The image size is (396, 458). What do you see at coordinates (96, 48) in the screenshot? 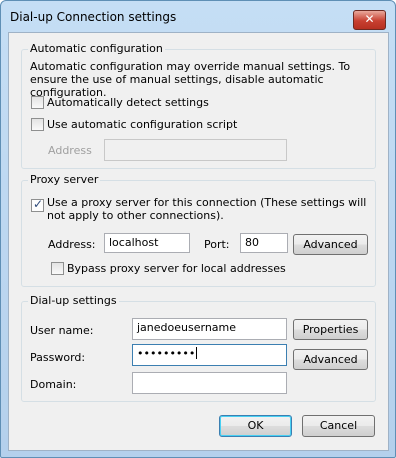
I see `auto-config-legend: Automatic configuration` at bounding box center [96, 48].